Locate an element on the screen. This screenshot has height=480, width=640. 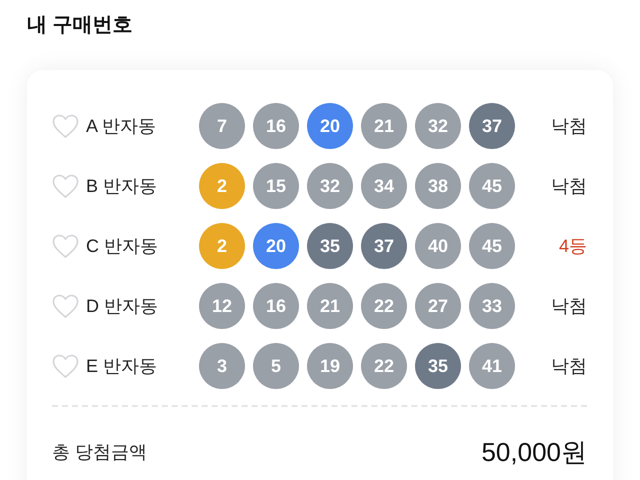
game-label: E 반자동 is located at coordinates (122, 366).